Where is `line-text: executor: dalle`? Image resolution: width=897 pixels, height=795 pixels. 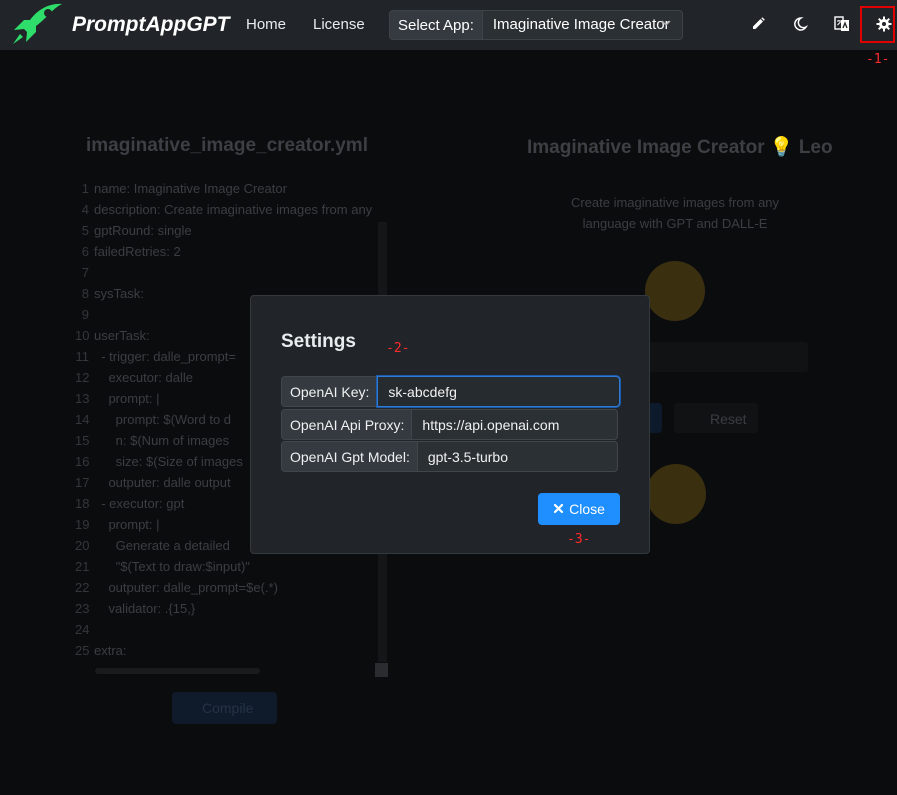 line-text: executor: dalle is located at coordinates (143, 377).